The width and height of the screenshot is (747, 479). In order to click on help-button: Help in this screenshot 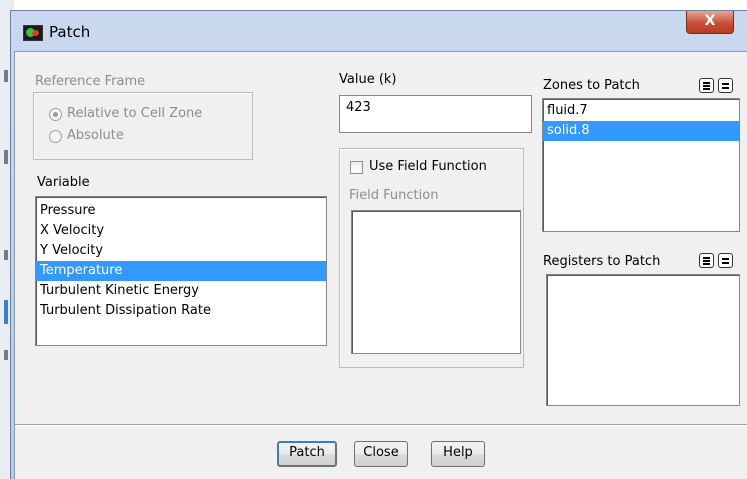, I will do `click(458, 454)`.